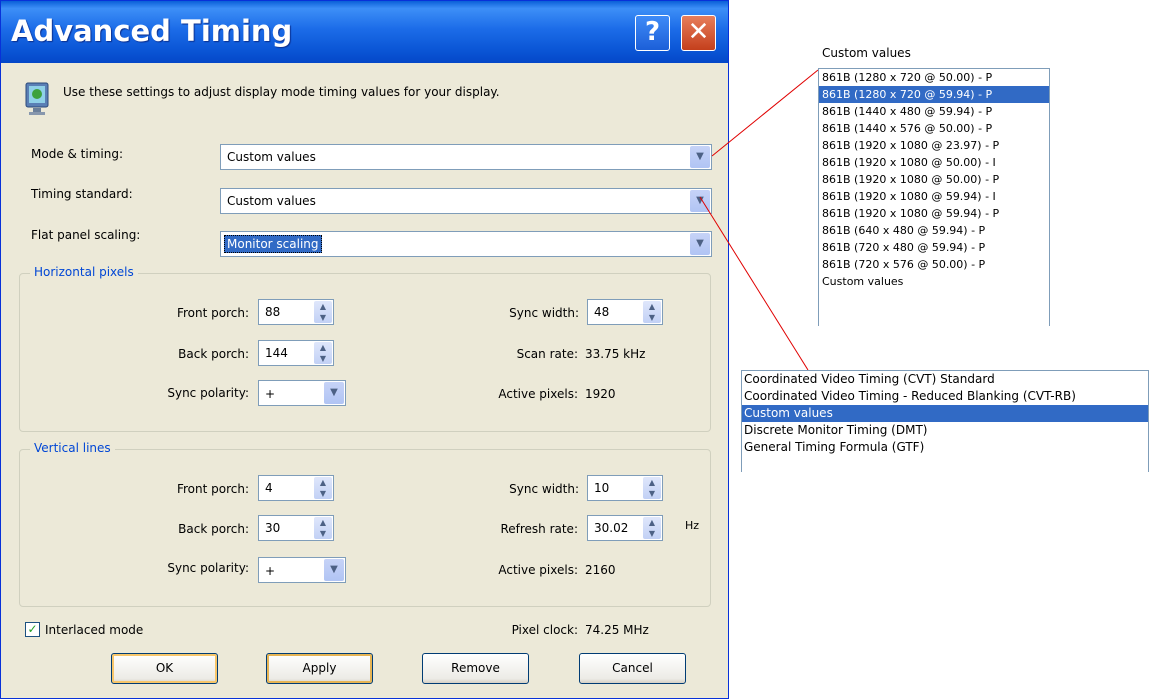  Describe the element at coordinates (273, 528) in the screenshot. I see `v-back-porch-value: 30` at that location.